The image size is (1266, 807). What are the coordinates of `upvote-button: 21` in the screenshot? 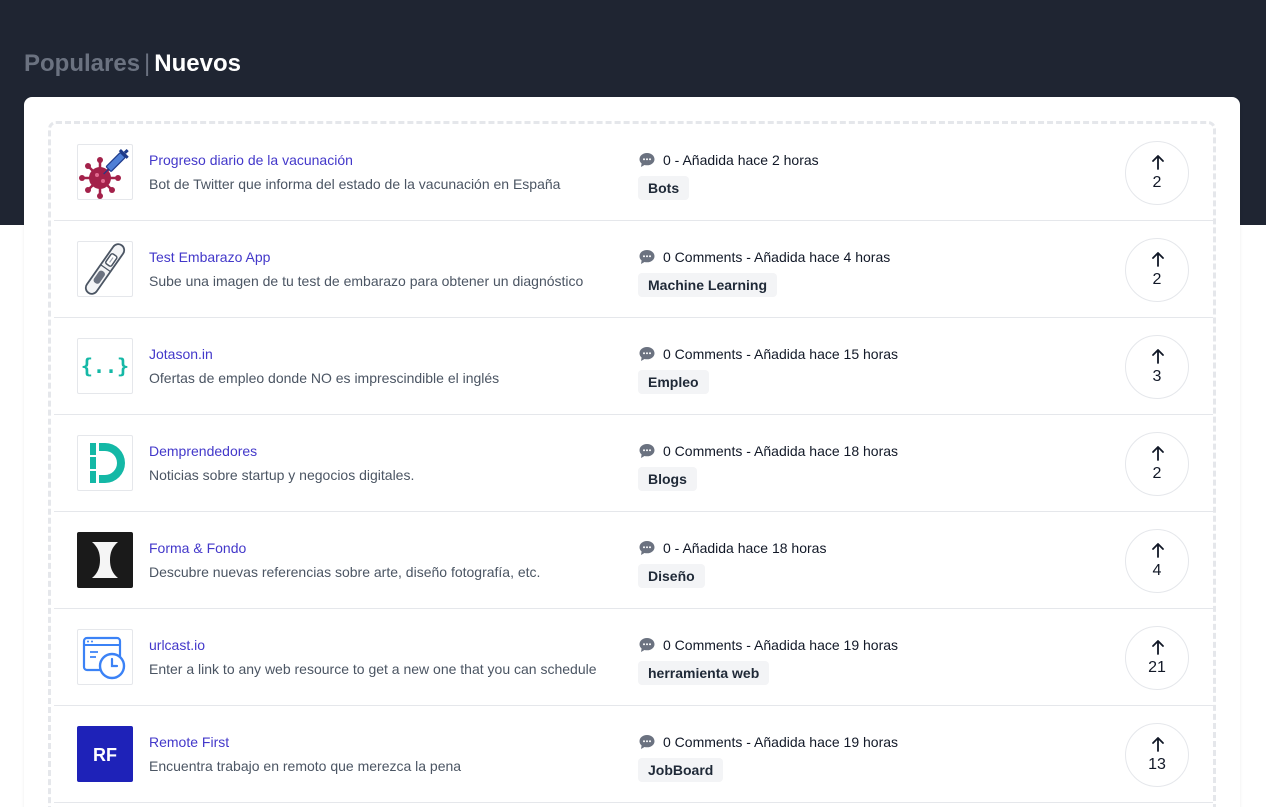 It's located at (1157, 658).